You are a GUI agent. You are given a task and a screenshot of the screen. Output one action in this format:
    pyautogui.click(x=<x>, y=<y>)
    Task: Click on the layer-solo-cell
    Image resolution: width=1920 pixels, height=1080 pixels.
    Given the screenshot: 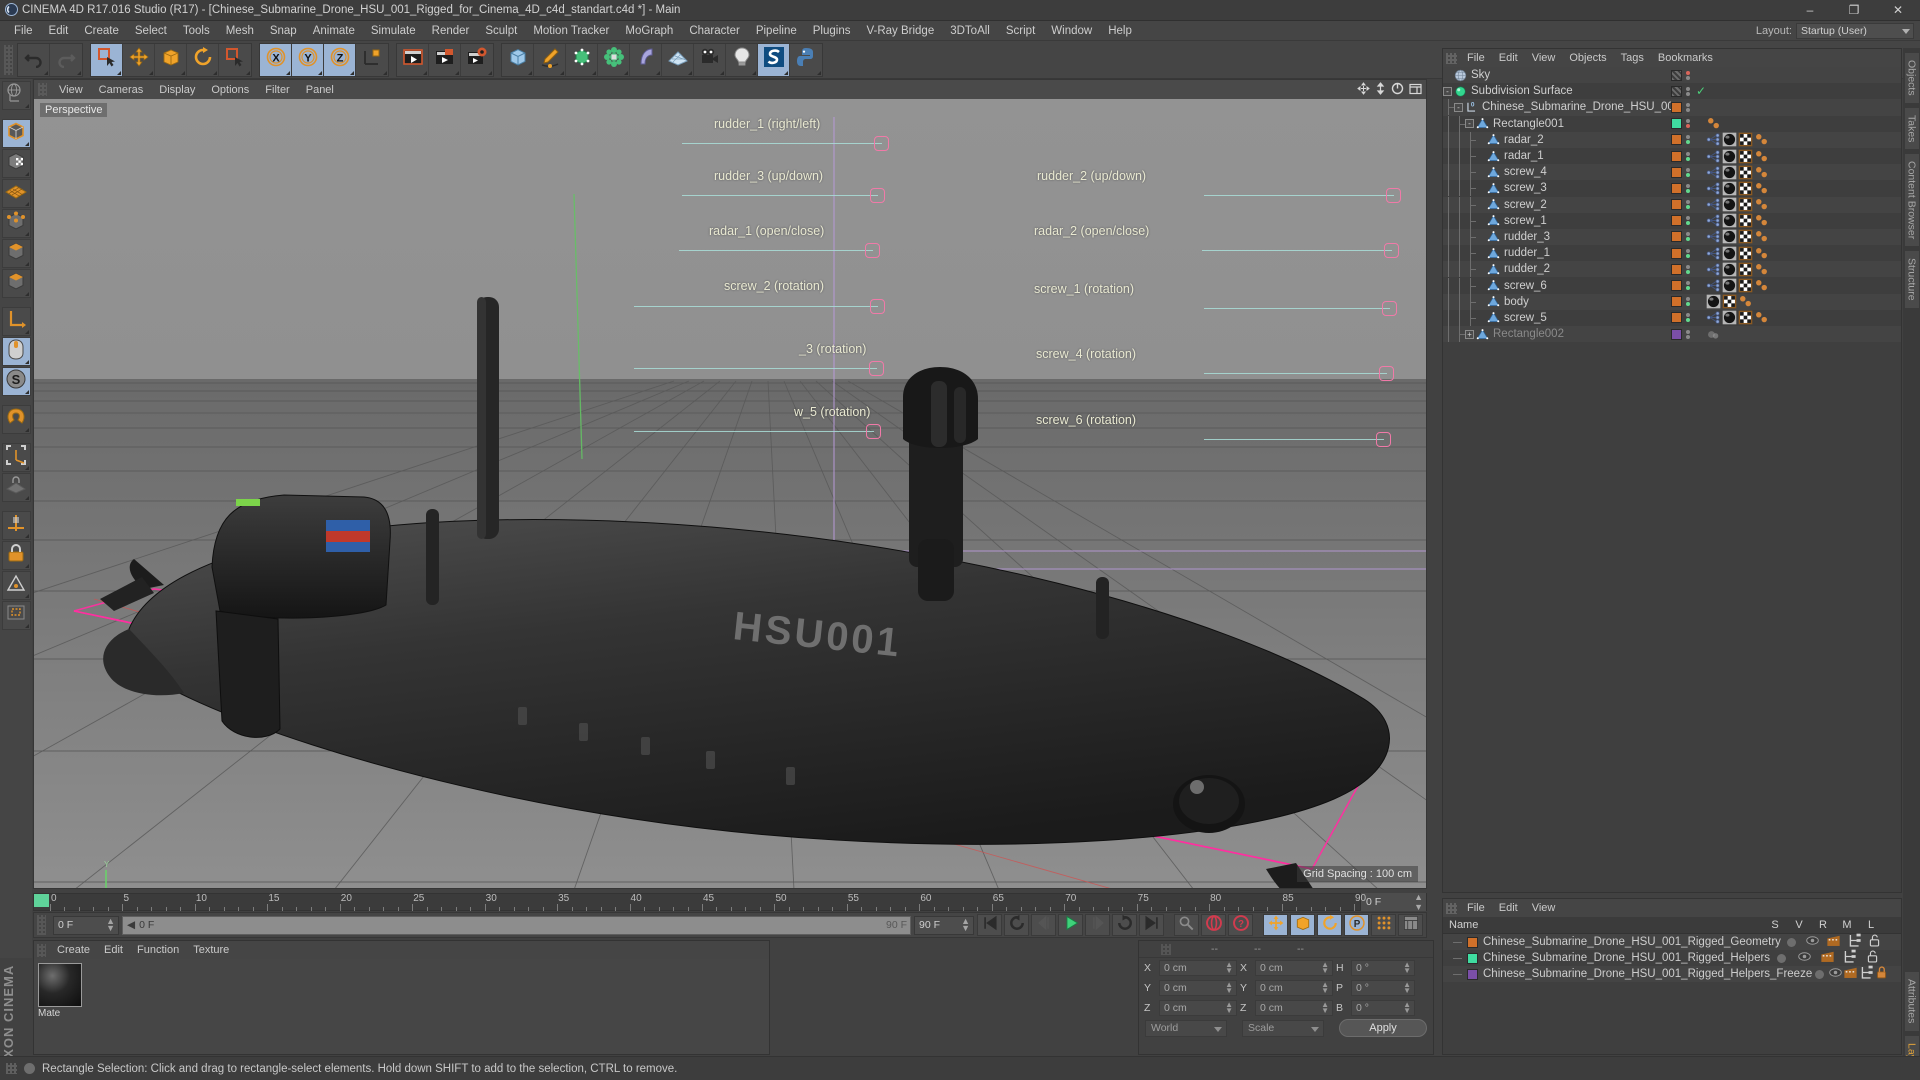 What is the action you would take?
    pyautogui.click(x=1819, y=974)
    